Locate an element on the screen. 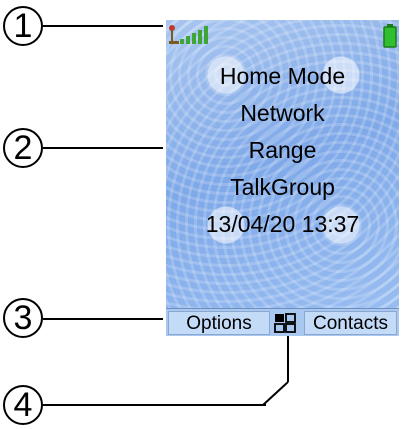 The image size is (401, 429). battery-icon is located at coordinates (390, 36).